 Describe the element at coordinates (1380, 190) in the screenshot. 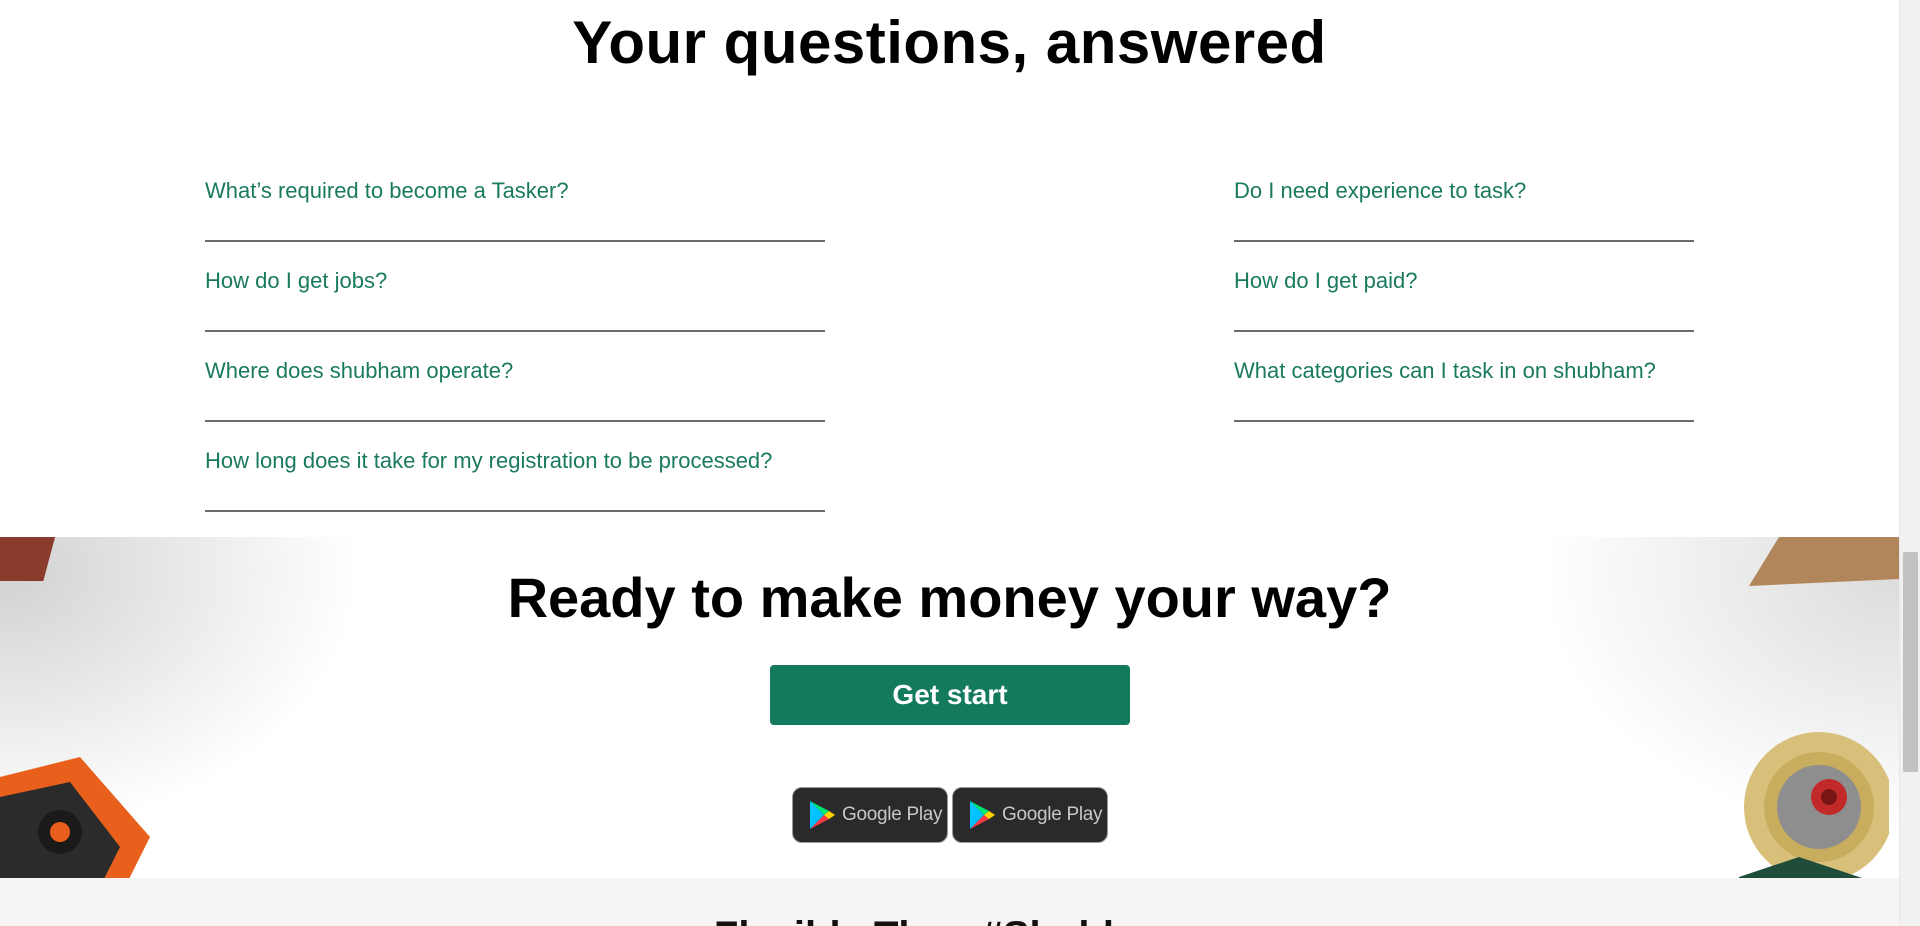

I see `faq-question: Do I need experience to task?` at that location.